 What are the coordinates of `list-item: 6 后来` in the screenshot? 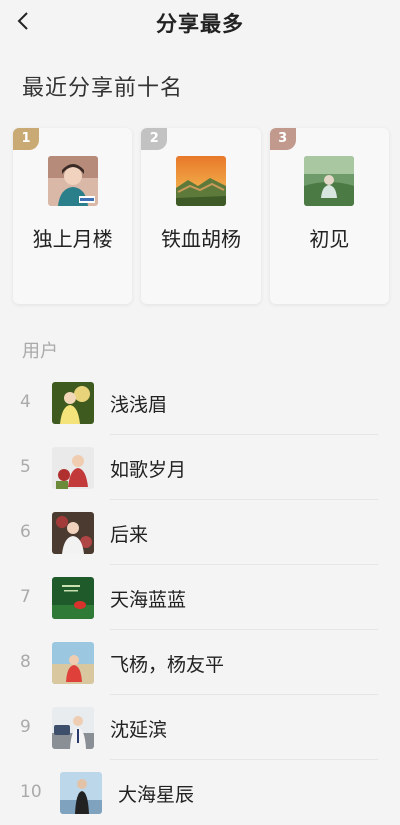 It's located at (200, 532).